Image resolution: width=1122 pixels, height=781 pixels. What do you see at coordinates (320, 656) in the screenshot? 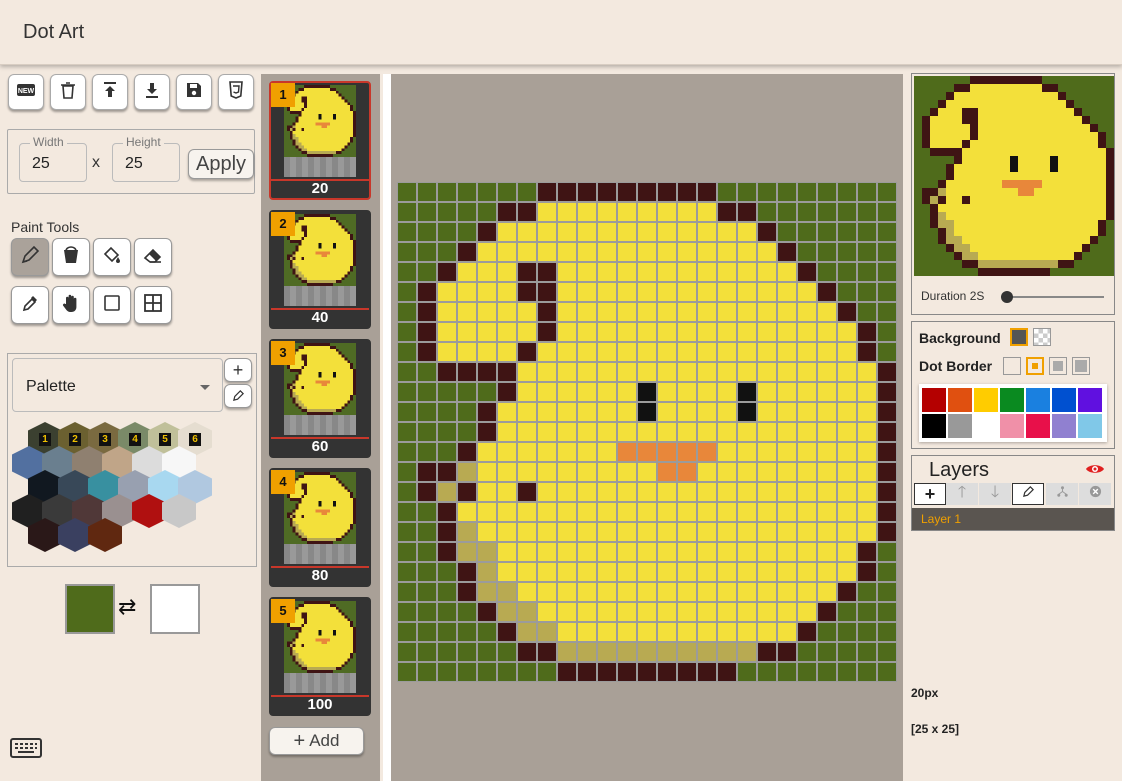
I see `frame-thumbnail: 5 100` at bounding box center [320, 656].